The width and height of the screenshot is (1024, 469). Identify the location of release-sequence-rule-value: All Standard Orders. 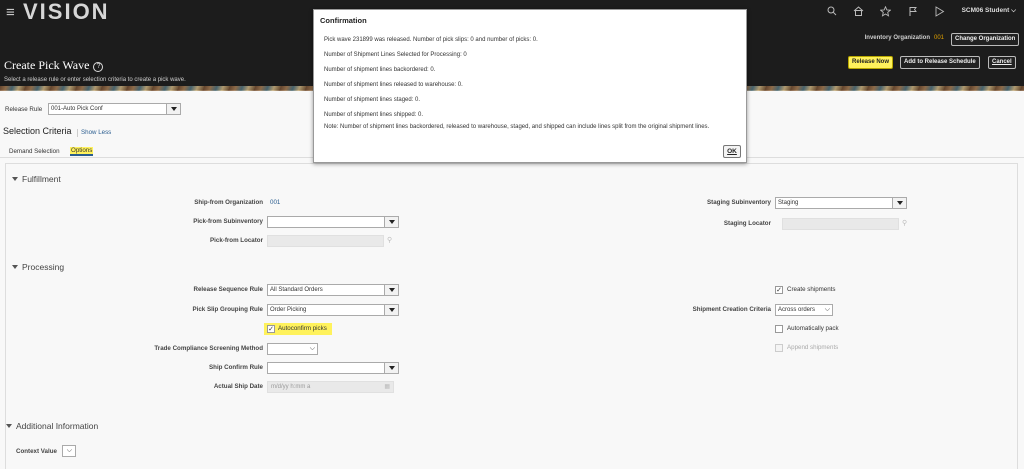
(296, 290).